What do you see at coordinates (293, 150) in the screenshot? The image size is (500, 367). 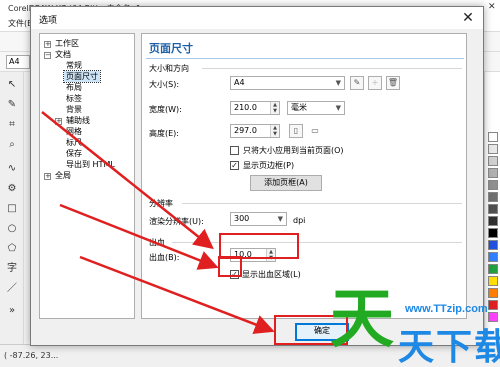 I see `only-current-page-label: 只将大小应用到当前页面(O)` at bounding box center [293, 150].